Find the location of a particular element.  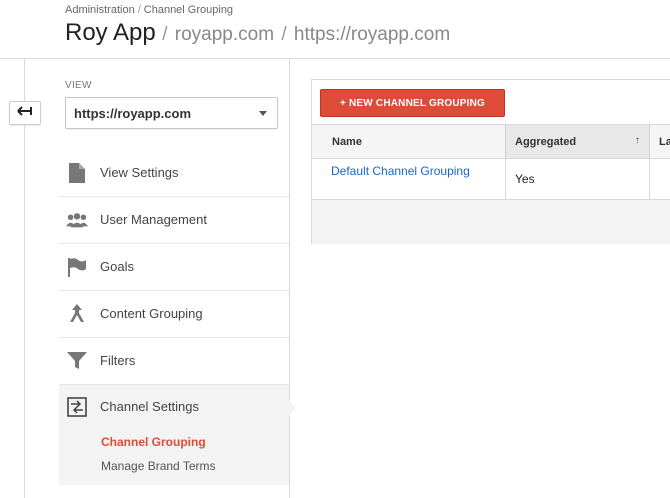

table-header: Name Aggregated ↑ La is located at coordinates (491, 142).